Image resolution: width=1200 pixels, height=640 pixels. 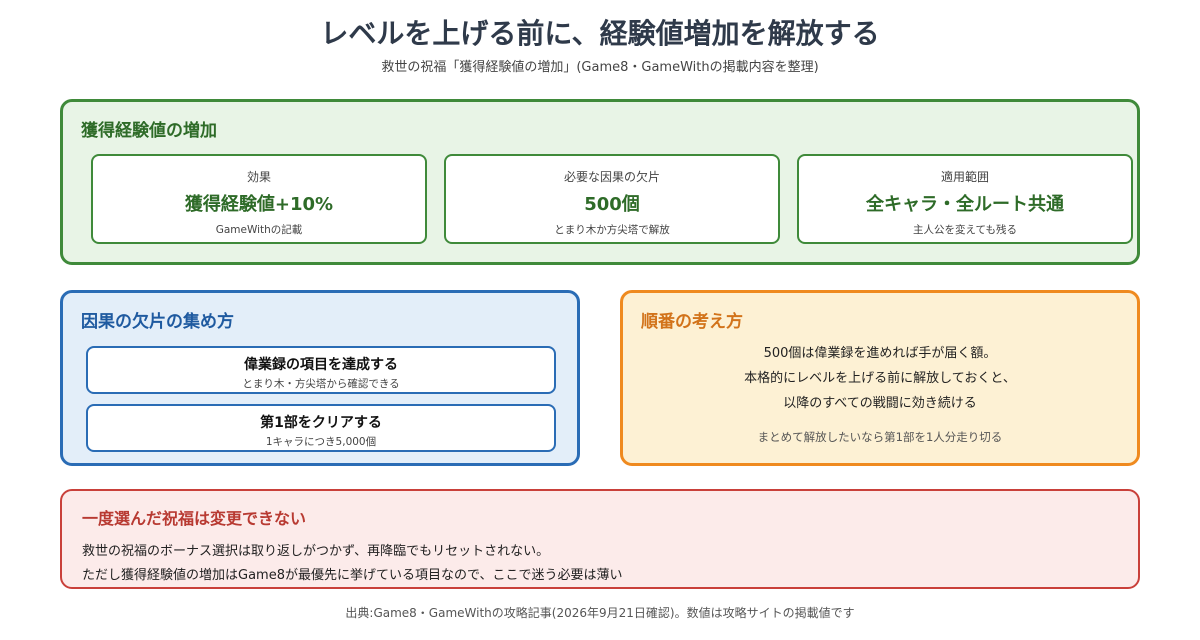 What do you see at coordinates (692, 322) in the screenshot?
I see `order-heading: 順番の考え方` at bounding box center [692, 322].